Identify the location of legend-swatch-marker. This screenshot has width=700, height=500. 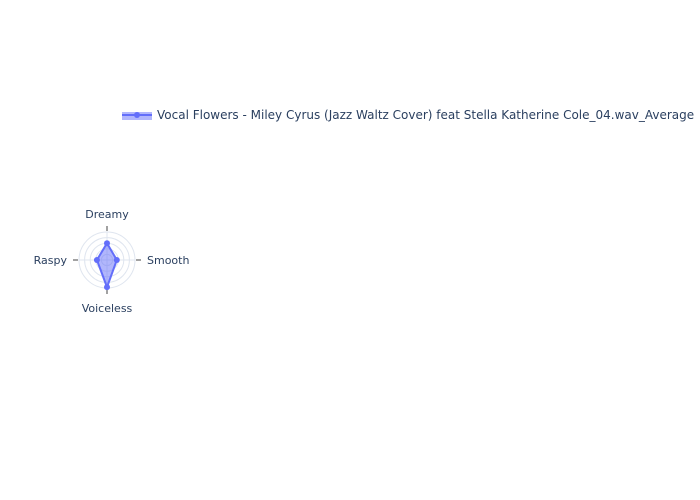
(137, 115).